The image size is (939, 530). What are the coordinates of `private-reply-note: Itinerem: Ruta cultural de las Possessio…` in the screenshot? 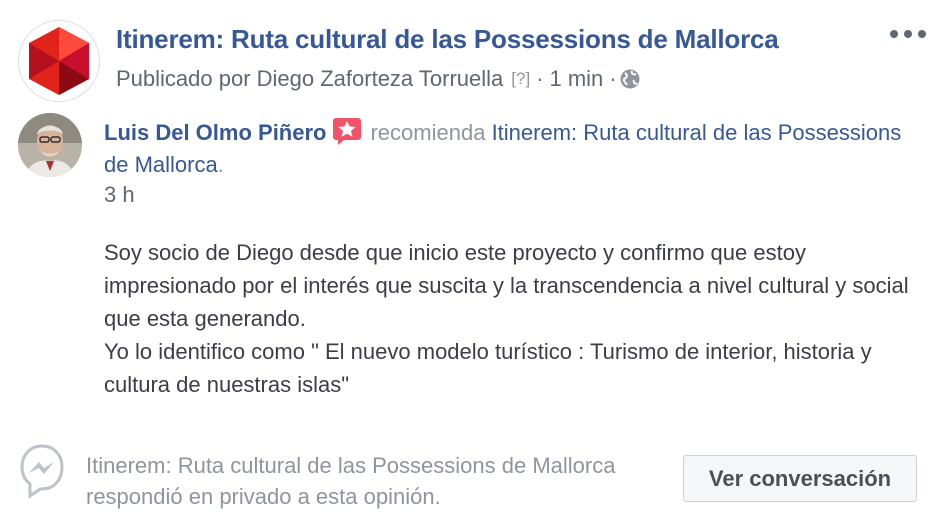 It's located at (351, 481).